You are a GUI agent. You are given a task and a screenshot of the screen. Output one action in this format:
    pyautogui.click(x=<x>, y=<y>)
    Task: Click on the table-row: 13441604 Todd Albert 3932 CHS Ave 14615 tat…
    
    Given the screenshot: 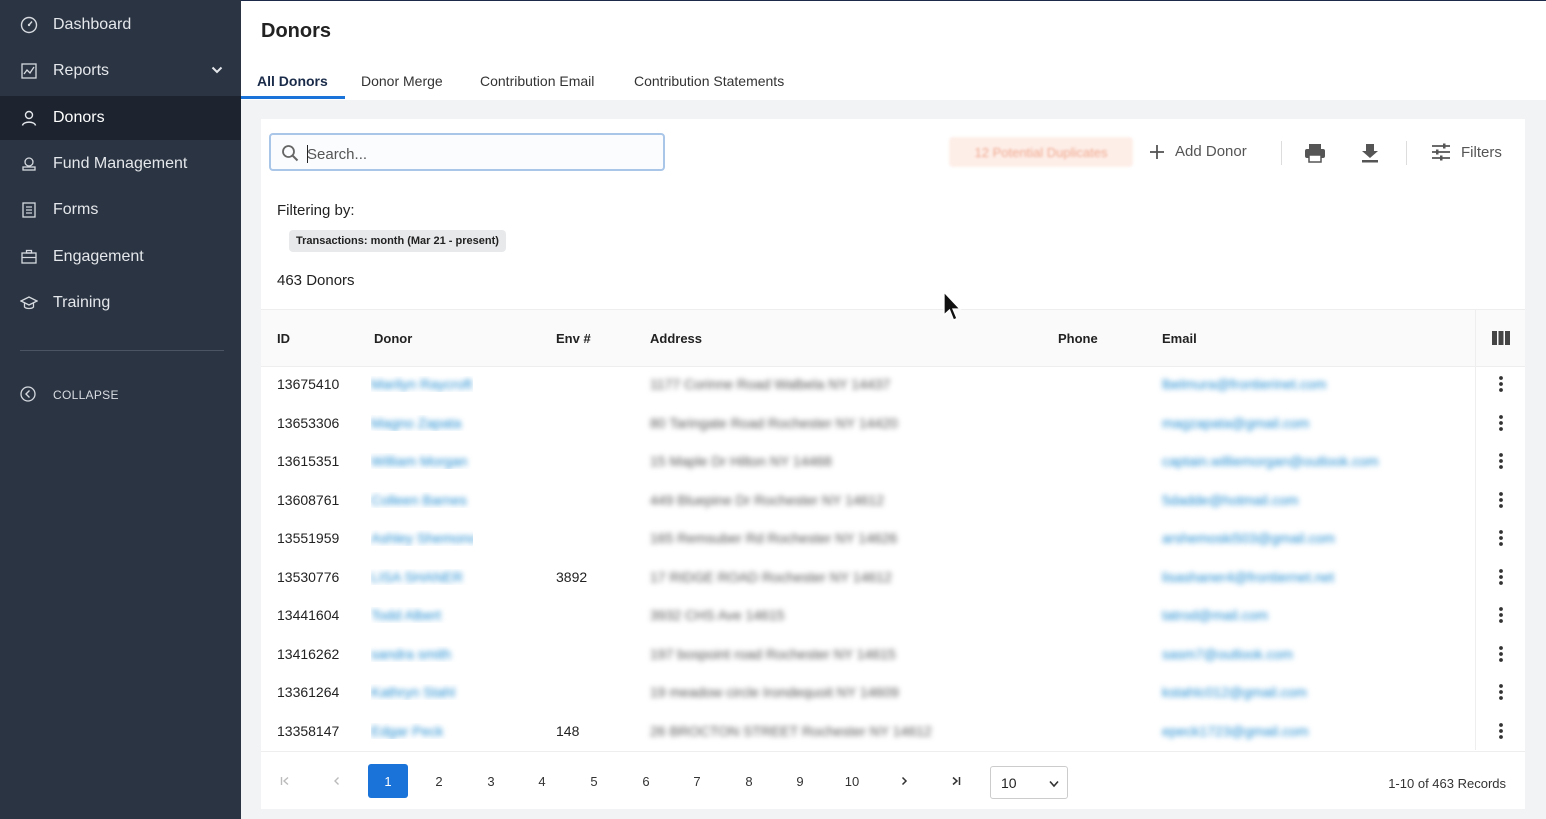 What is the action you would take?
    pyautogui.click(x=893, y=615)
    